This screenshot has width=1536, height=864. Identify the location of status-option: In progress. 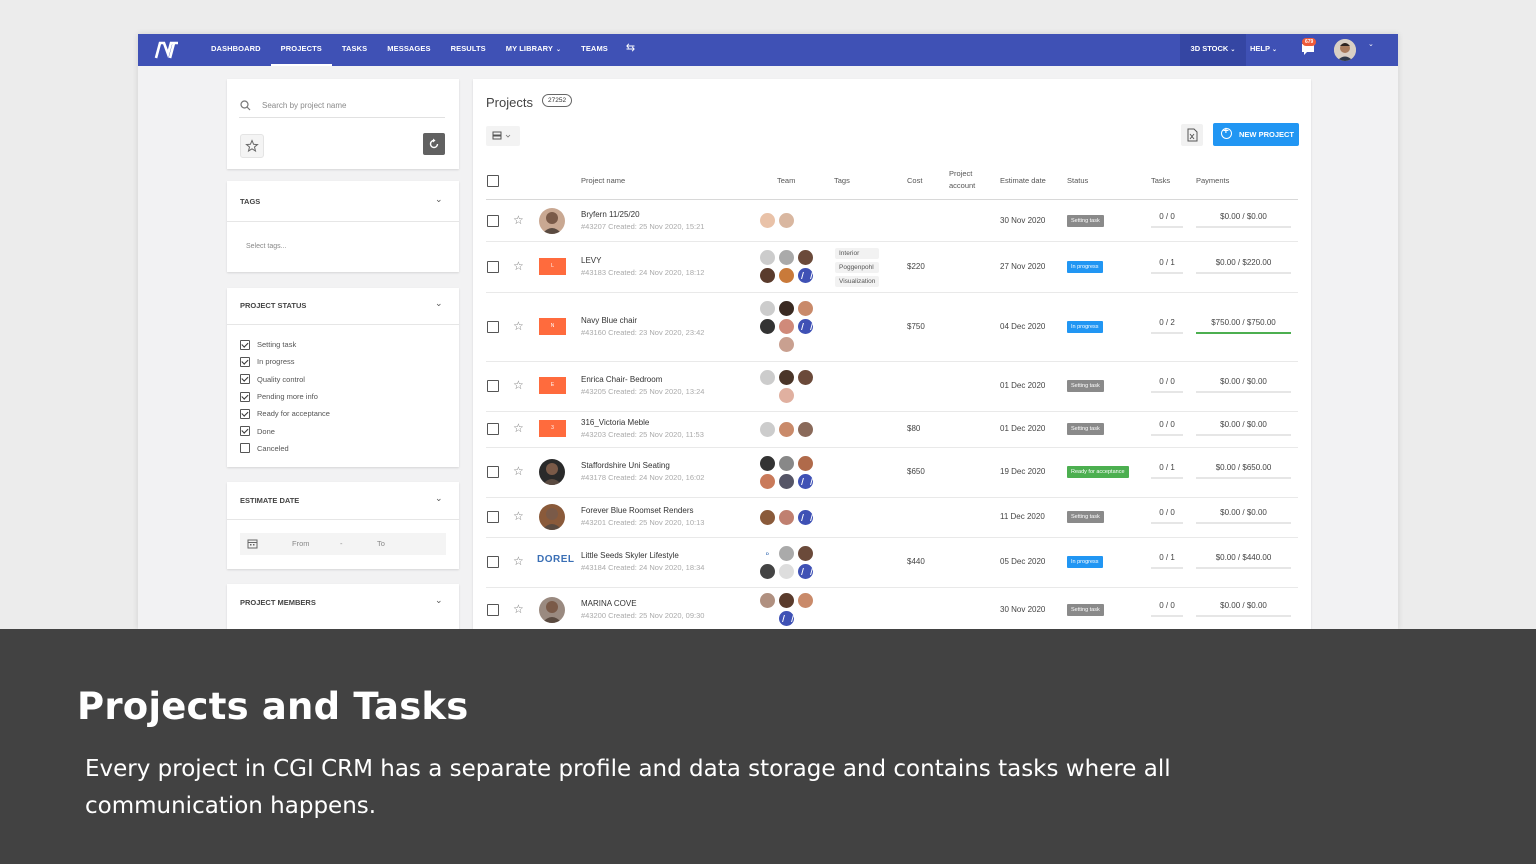
(285, 361).